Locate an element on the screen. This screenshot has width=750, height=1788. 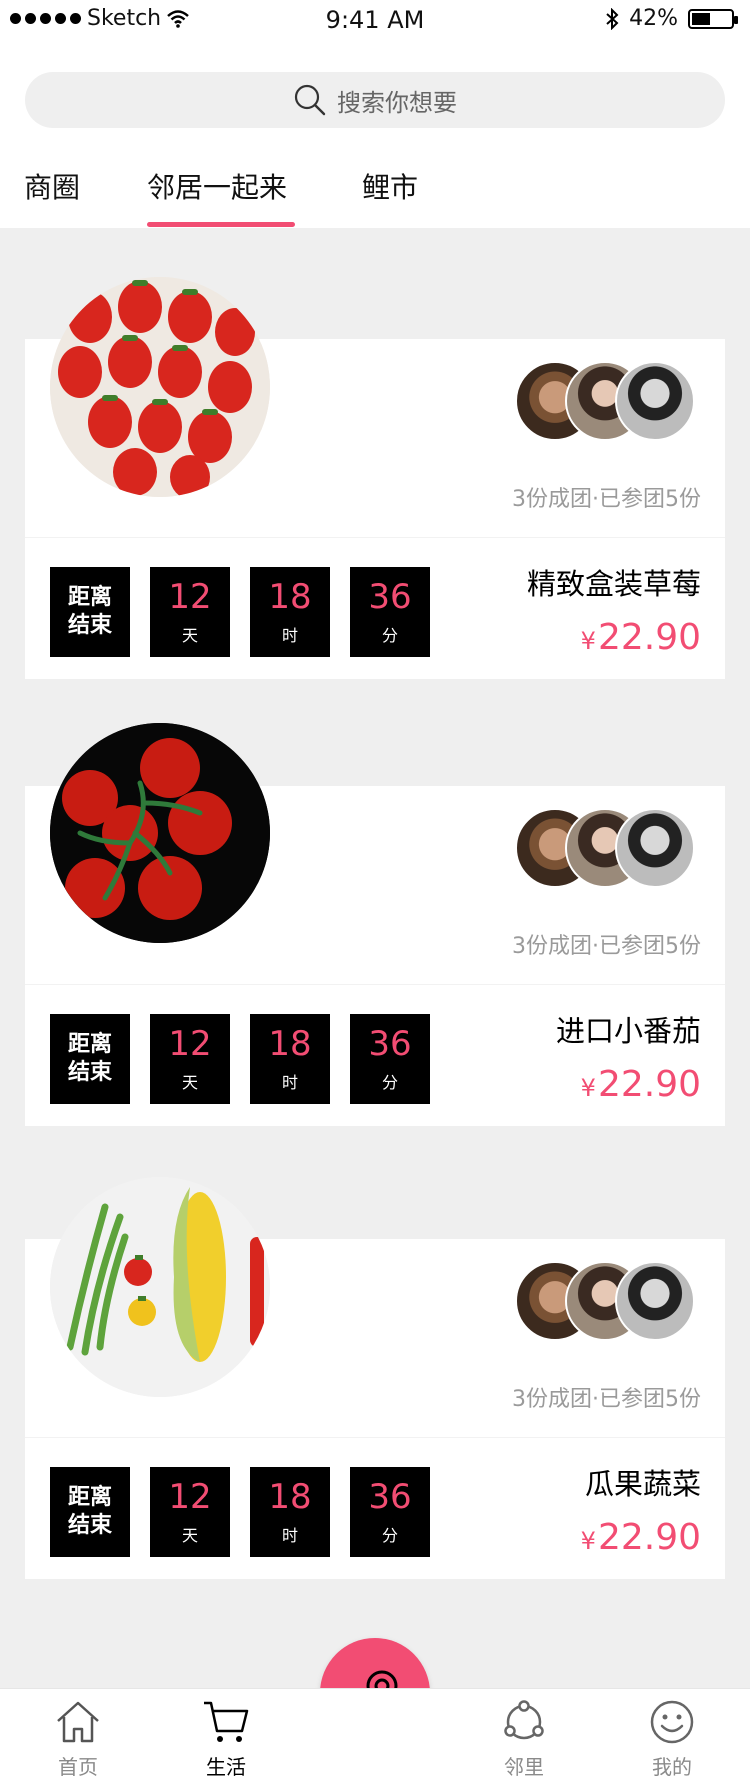
share-network-icon is located at coordinates (524, 1720).